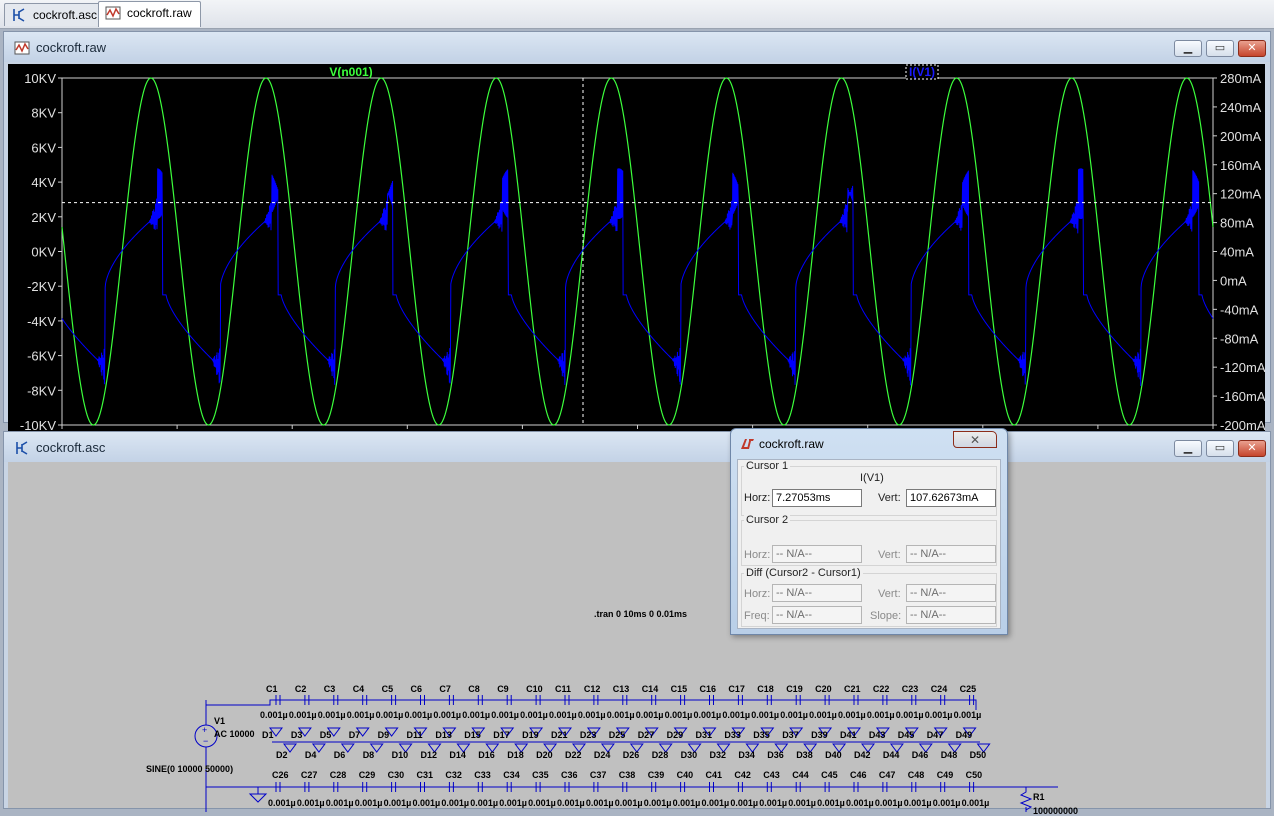  Describe the element at coordinates (708, 689) in the screenshot. I see `top-cap-label: C16` at that location.